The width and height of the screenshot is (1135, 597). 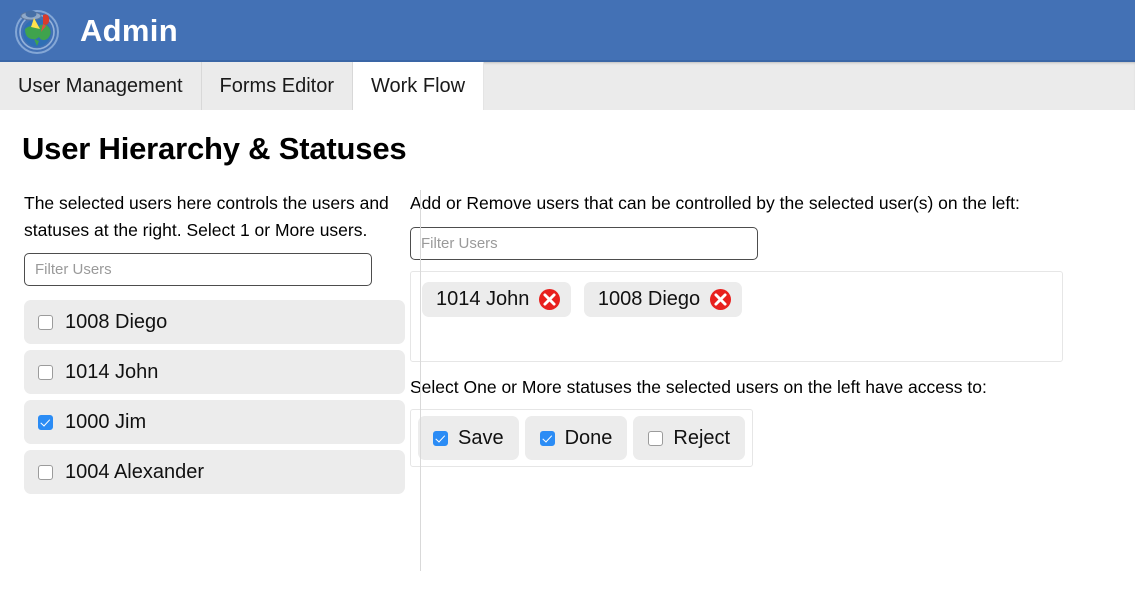 What do you see at coordinates (420, 381) in the screenshot?
I see `panel-divider` at bounding box center [420, 381].